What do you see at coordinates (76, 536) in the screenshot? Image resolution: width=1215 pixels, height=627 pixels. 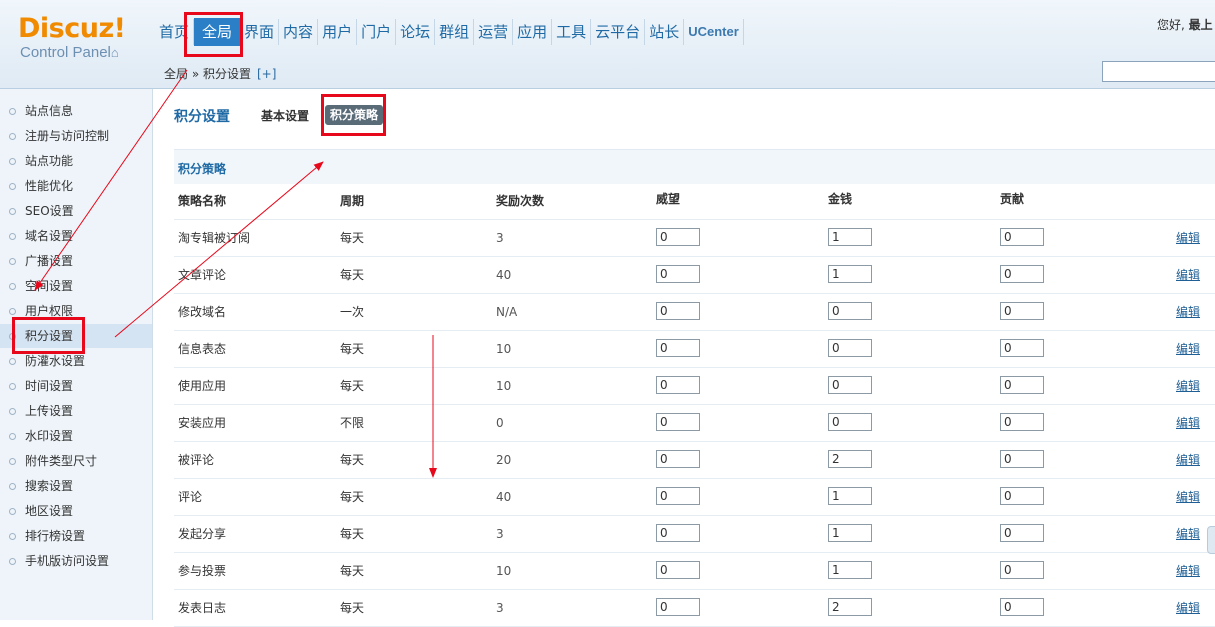 I see `sidebar-item-17: 排行榜设置` at bounding box center [76, 536].